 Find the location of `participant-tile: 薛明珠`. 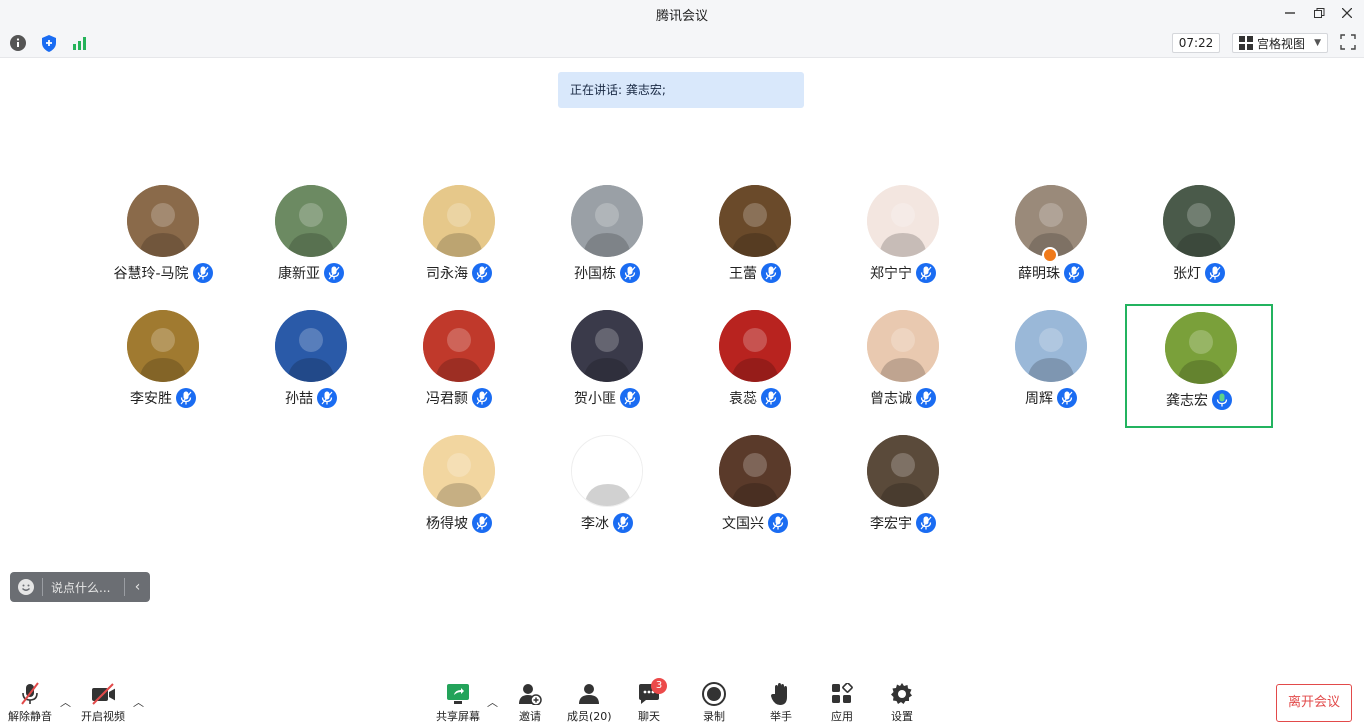

participant-tile: 薛明珠 is located at coordinates (1051, 241).